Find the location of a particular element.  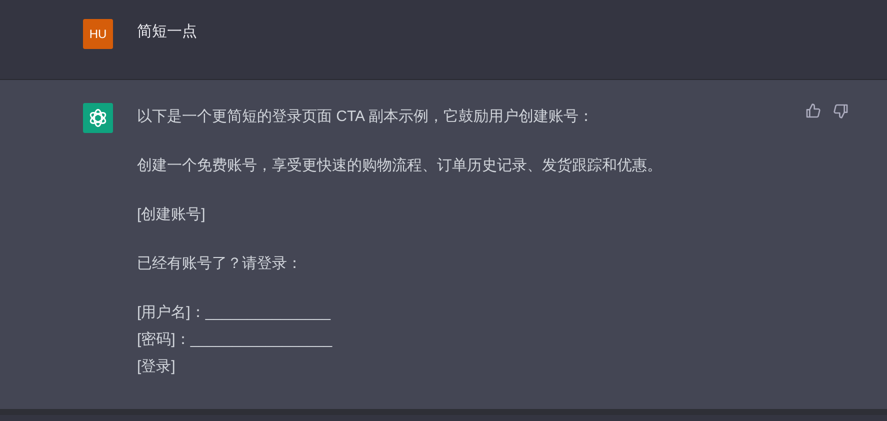

response-text: [用户名]：_______________ is located at coordinates (234, 313).